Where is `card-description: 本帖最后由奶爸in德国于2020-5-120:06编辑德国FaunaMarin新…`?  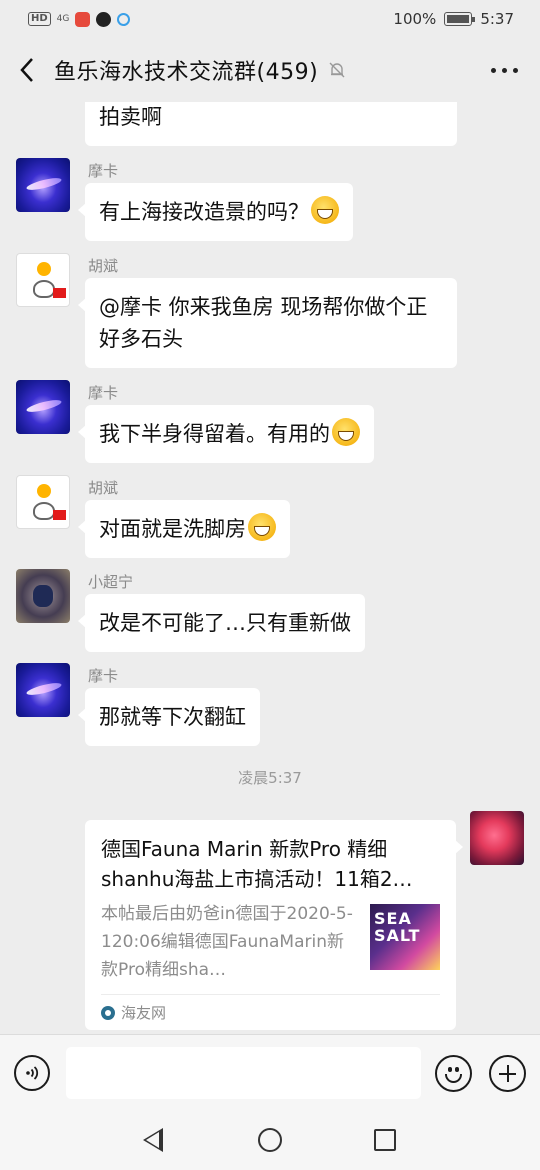
card-description: 本帖最后由奶爸in德国于2020-5-120:06编辑德国FaunaMarin新… is located at coordinates (227, 942).